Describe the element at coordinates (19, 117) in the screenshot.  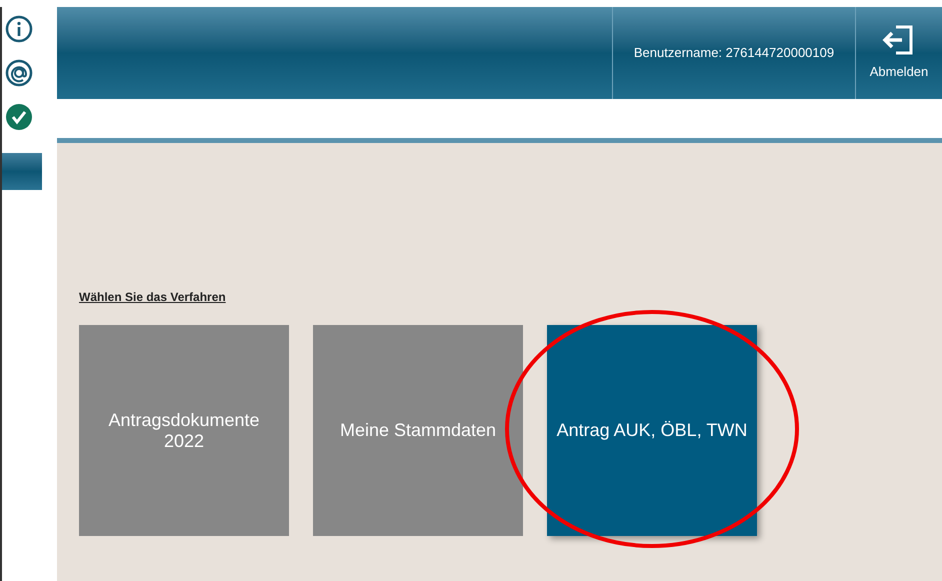
I see `check-icon` at that location.